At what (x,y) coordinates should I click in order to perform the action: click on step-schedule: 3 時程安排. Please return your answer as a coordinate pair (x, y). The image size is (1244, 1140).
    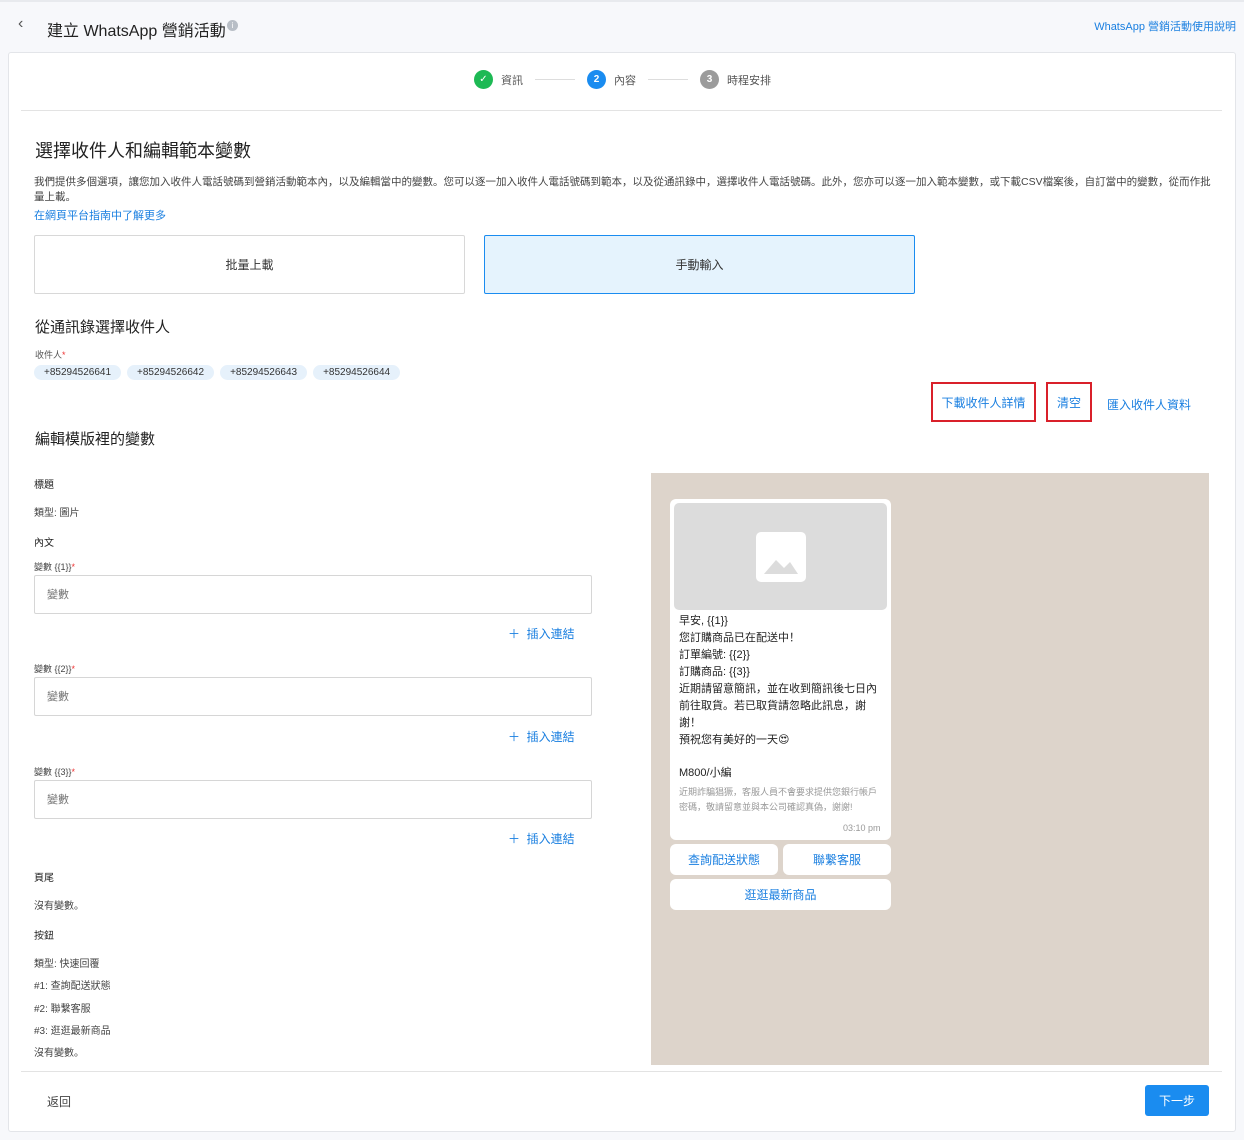
    Looking at the image, I should click on (735, 79).